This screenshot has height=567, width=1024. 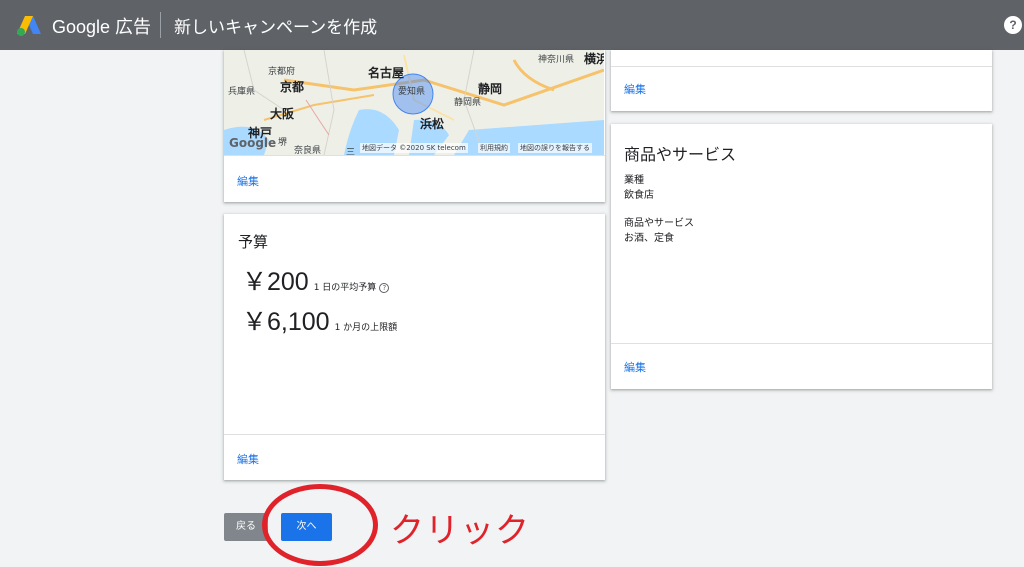 What do you see at coordinates (512, 25) in the screenshot?
I see `top-bar: Google 広告 新しいキャンペーンを作成 ?` at bounding box center [512, 25].